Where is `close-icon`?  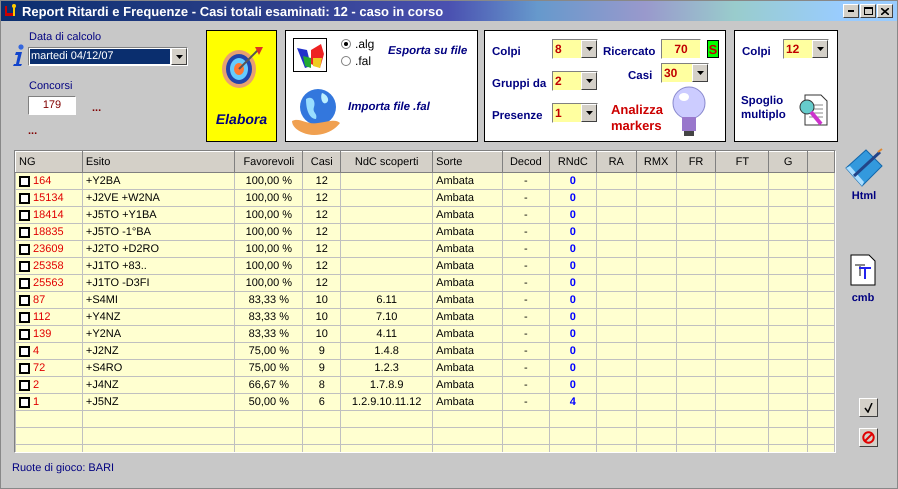
close-icon is located at coordinates (885, 11).